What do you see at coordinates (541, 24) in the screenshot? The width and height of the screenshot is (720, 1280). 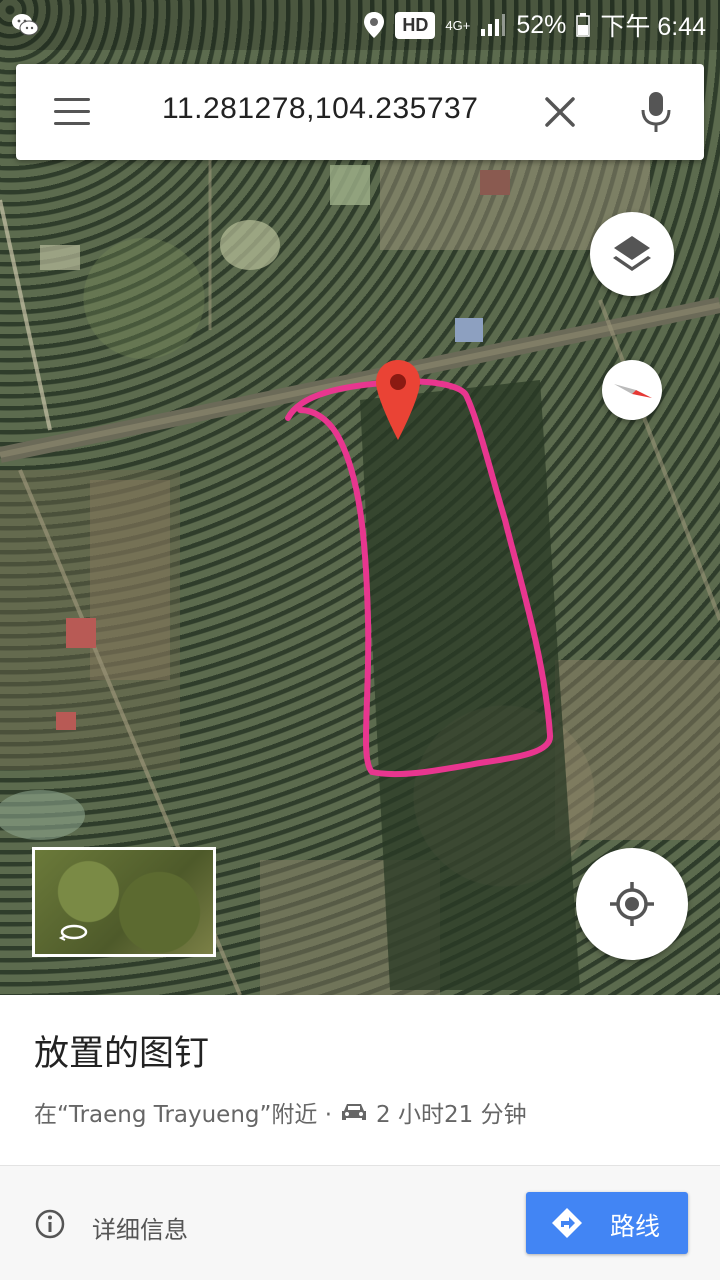 I see `battery-percent: 52%` at bounding box center [541, 24].